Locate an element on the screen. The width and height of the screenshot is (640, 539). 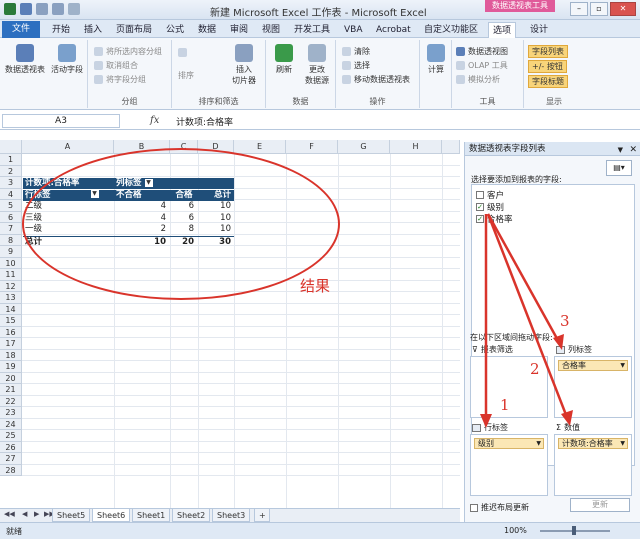
tab-design: 设计 is located at coordinates (539, 30).